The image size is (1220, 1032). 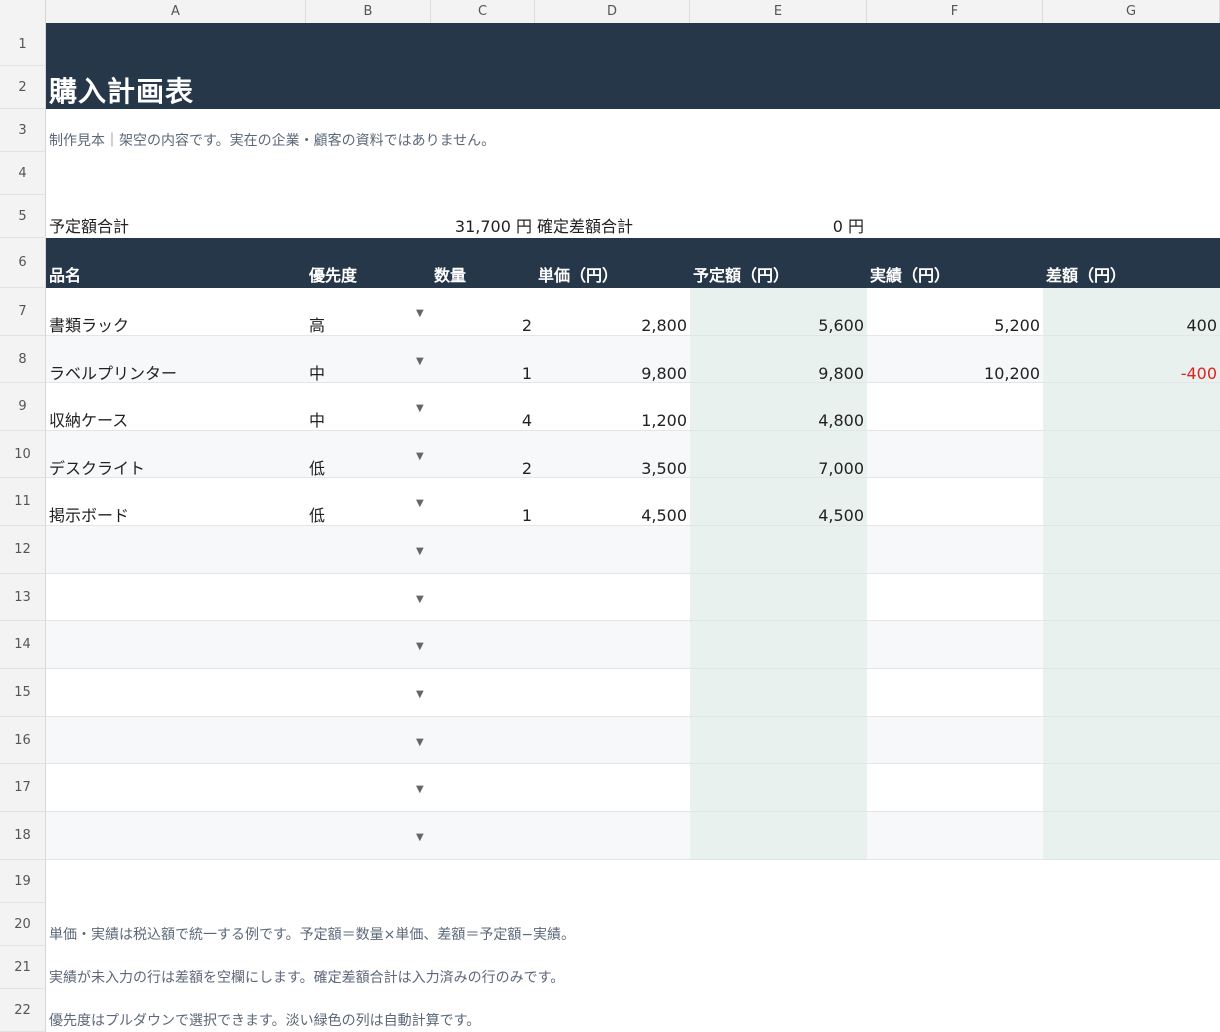 What do you see at coordinates (23, 454) in the screenshot?
I see `row-header-10: 10` at bounding box center [23, 454].